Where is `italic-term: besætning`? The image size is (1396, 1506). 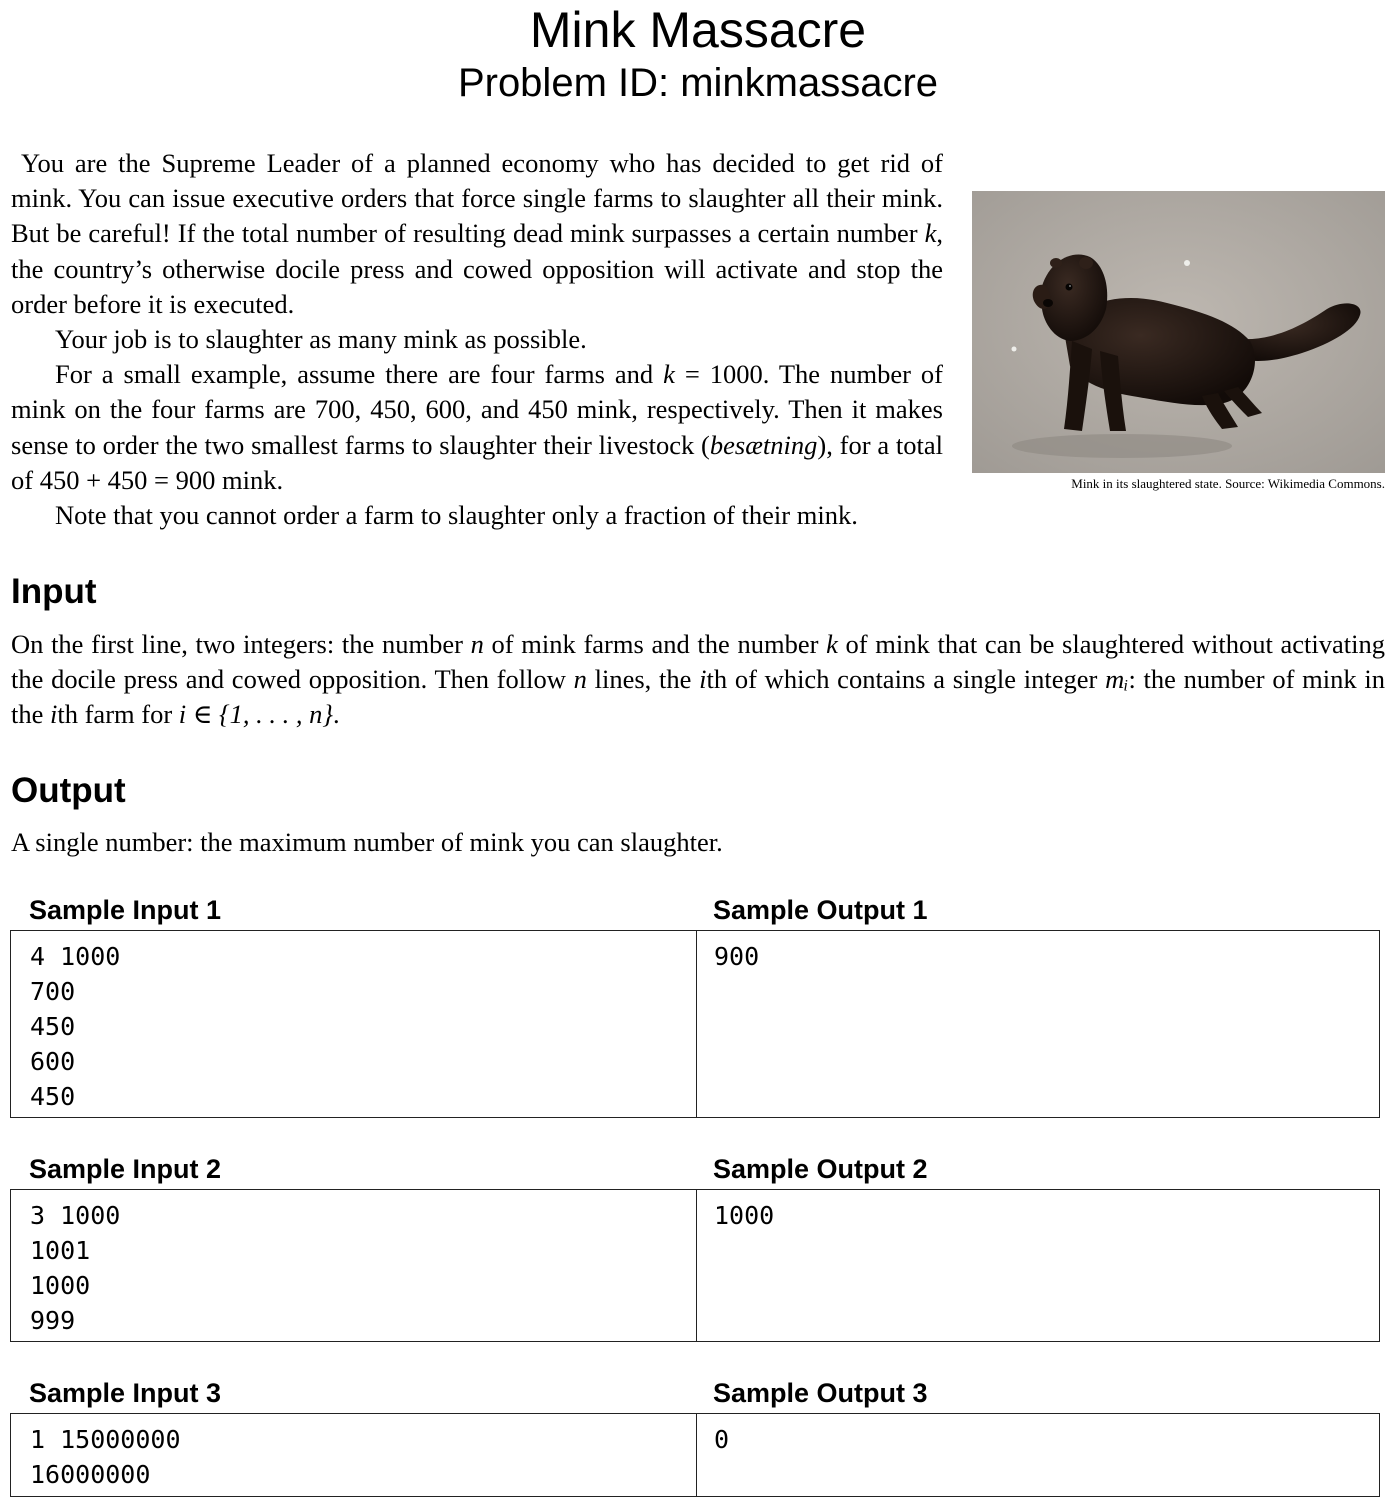
italic-term: besætning is located at coordinates (763, 444).